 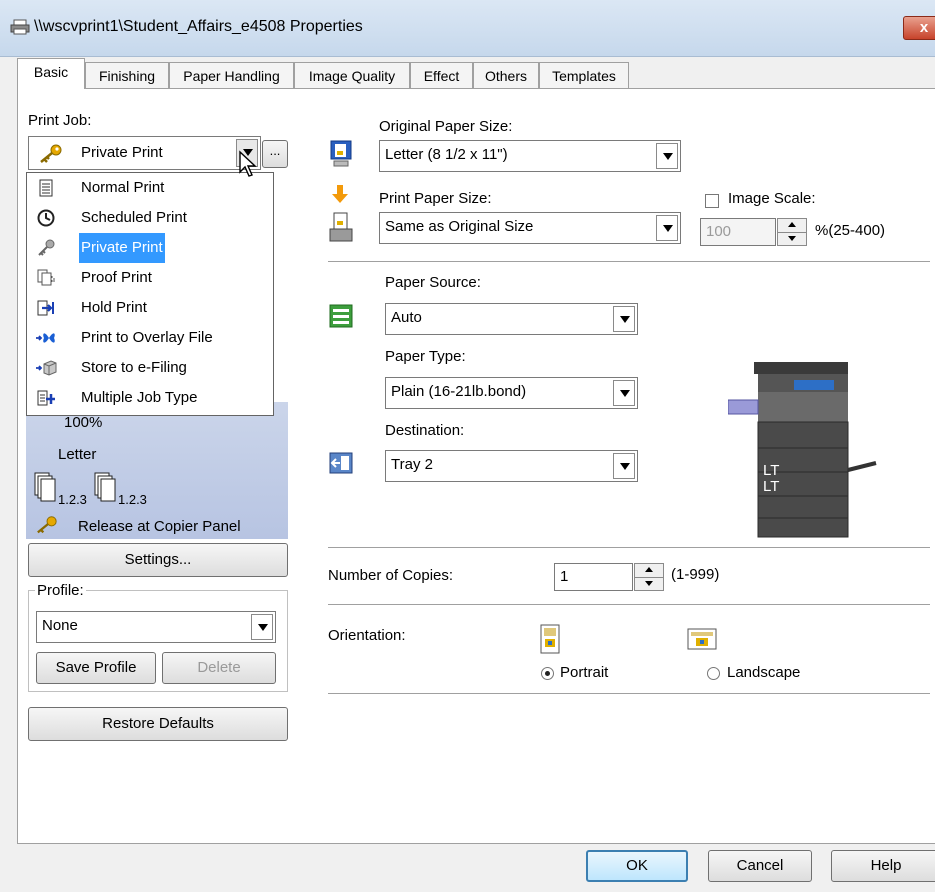 I want to click on mouse-cursor-icon, so click(x=248, y=163).